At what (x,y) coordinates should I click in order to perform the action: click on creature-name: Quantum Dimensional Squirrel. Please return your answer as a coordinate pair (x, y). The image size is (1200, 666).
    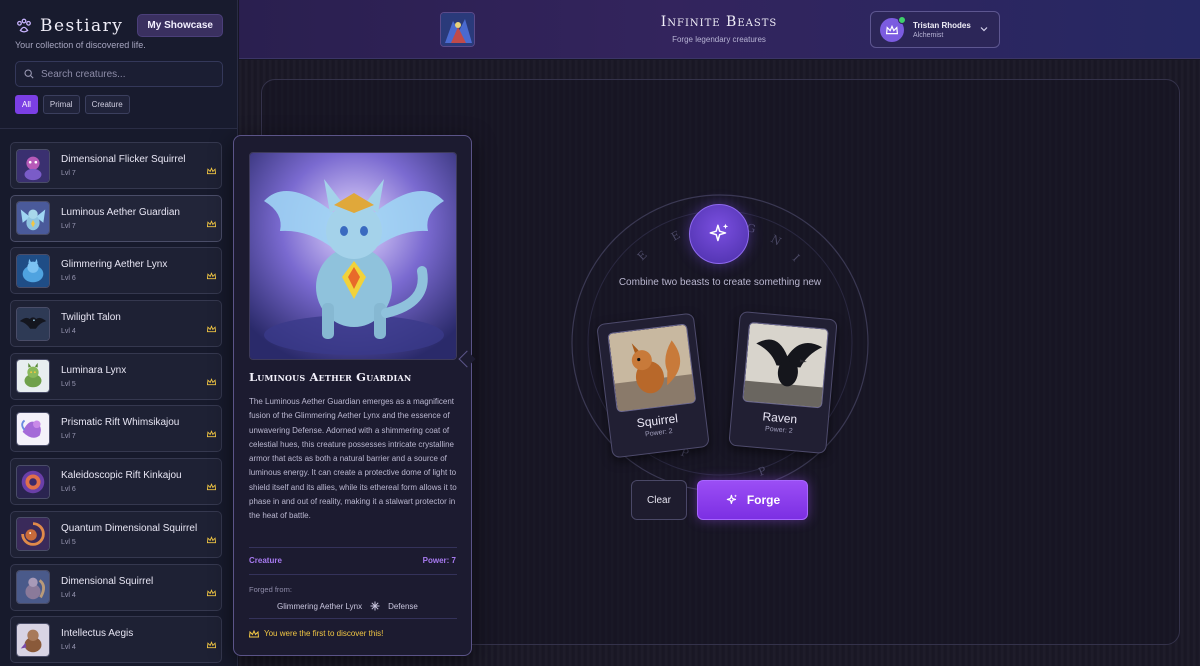
    Looking at the image, I should click on (129, 528).